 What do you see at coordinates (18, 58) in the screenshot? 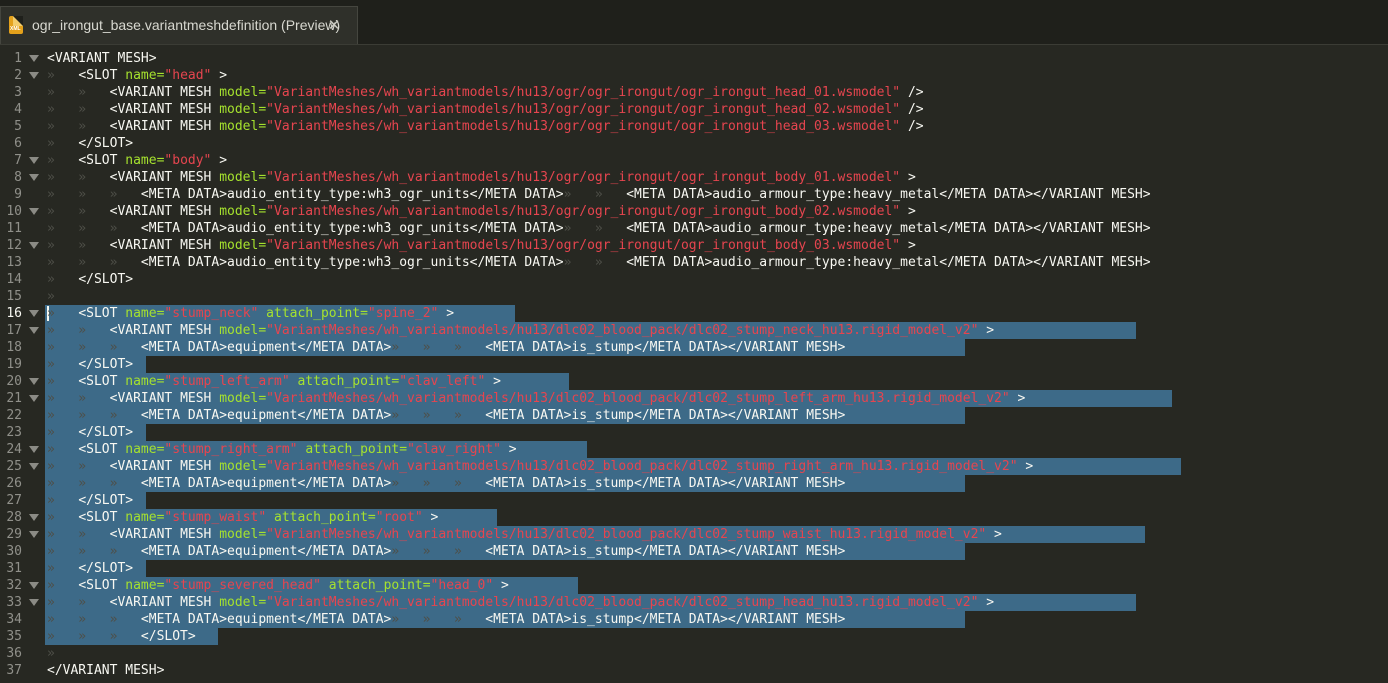
I see `line-number: 1` at bounding box center [18, 58].